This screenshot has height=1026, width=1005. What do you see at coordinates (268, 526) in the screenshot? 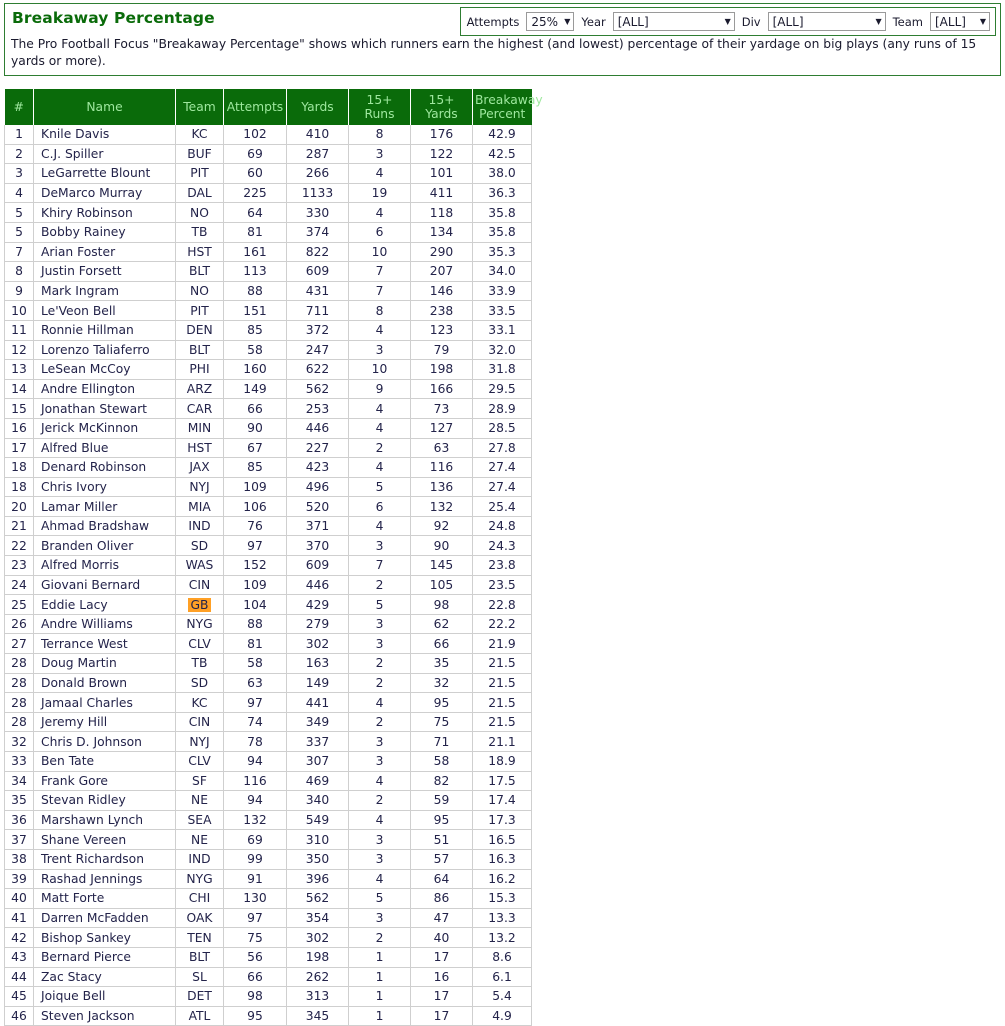
I see `table-row: 21 Ahmad Bradshaw IND 76 371 4 92 24.8` at bounding box center [268, 526].